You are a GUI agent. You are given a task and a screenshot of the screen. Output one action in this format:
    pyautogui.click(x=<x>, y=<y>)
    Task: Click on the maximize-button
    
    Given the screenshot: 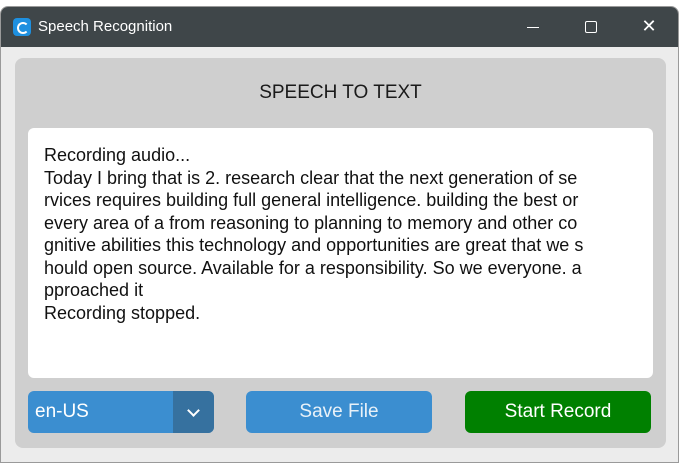 What is the action you would take?
    pyautogui.click(x=591, y=27)
    